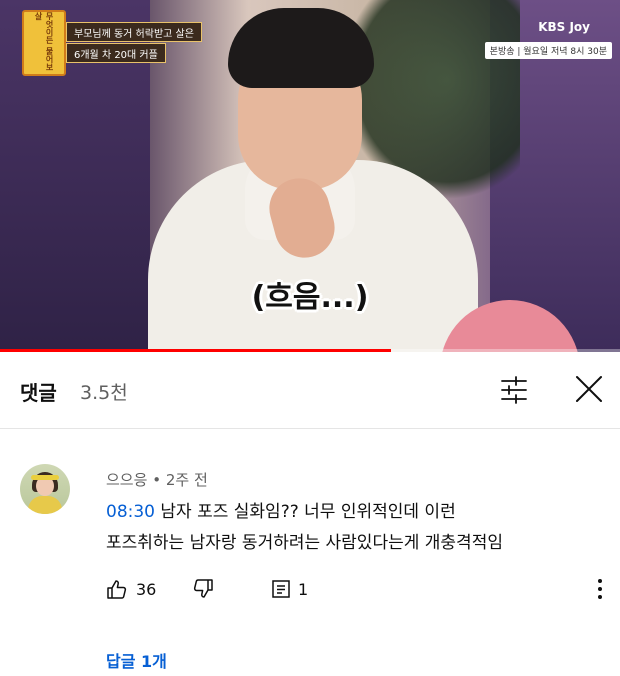 This screenshot has width=620, height=676. What do you see at coordinates (186, 480) in the screenshot?
I see `comment-time: 2주 전` at bounding box center [186, 480].